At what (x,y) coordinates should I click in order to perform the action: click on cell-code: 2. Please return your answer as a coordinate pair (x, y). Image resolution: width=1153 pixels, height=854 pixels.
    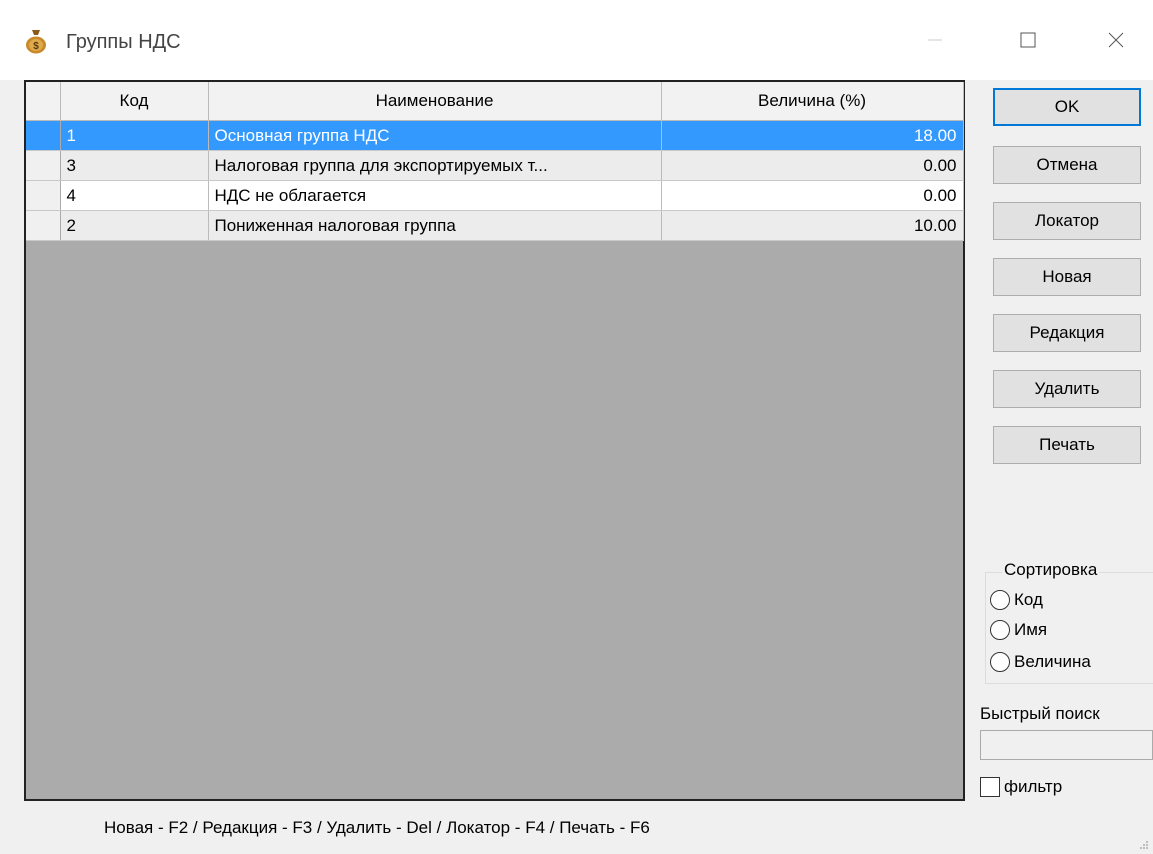
    Looking at the image, I should click on (134, 225).